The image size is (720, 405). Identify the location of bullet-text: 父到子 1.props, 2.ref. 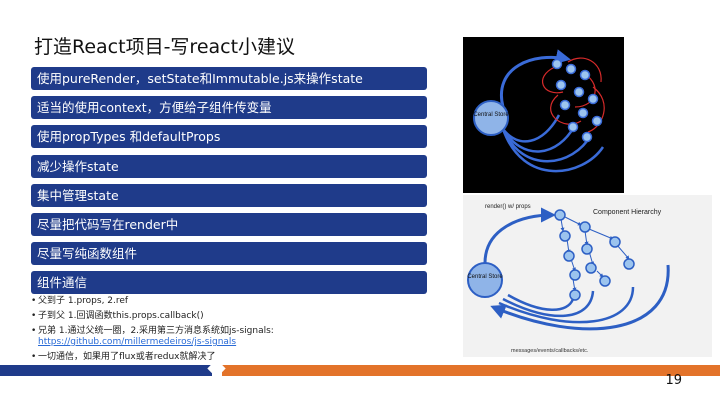
(83, 301).